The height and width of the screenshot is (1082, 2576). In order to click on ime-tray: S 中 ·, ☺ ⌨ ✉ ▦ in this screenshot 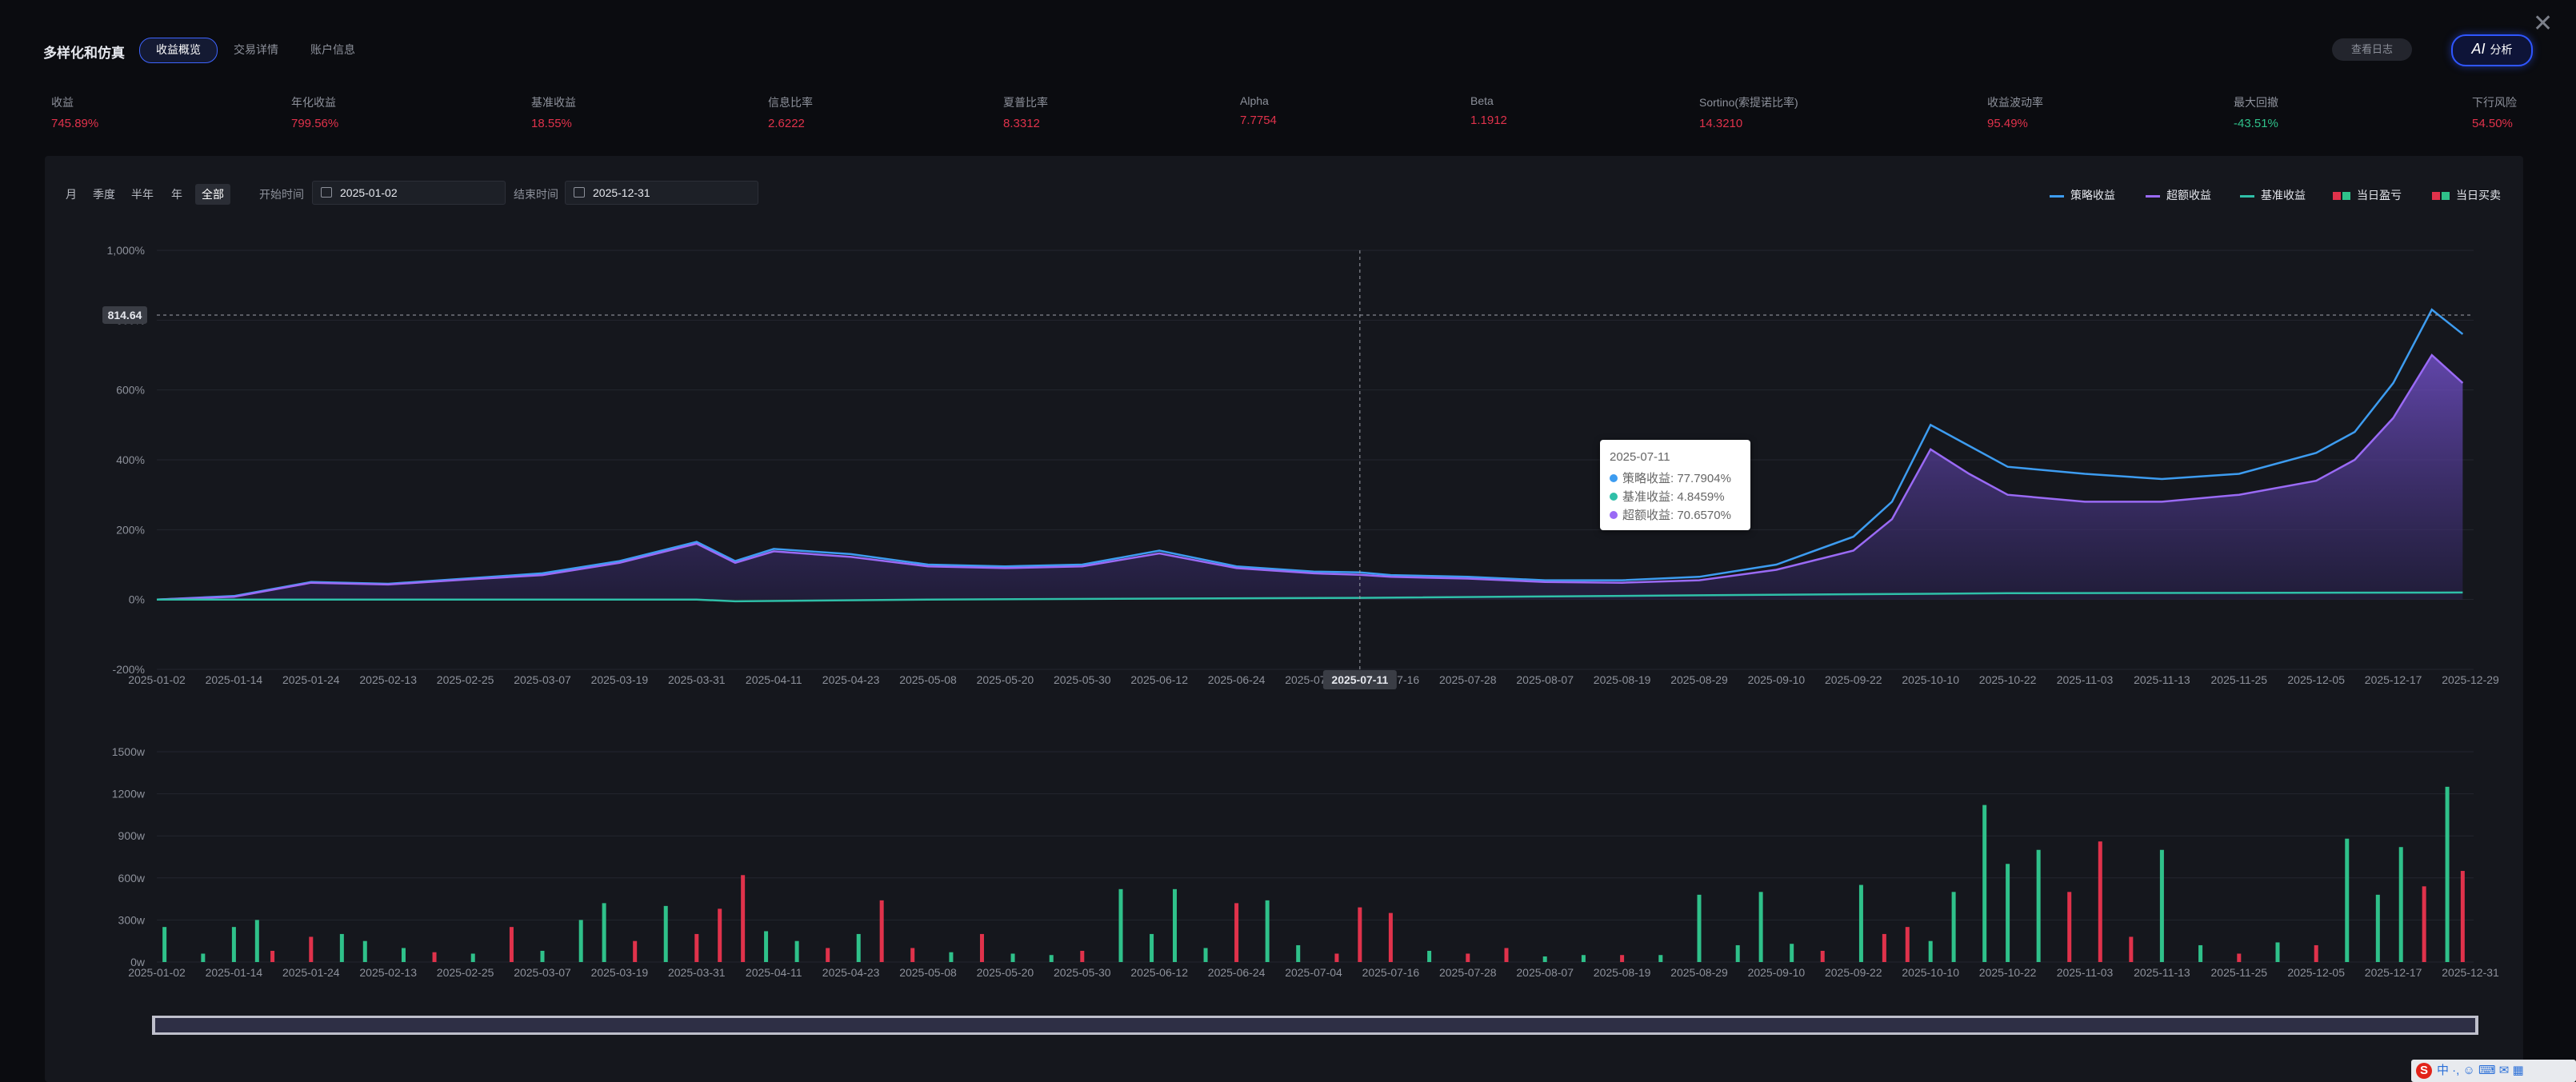, I will do `click(2493, 1071)`.